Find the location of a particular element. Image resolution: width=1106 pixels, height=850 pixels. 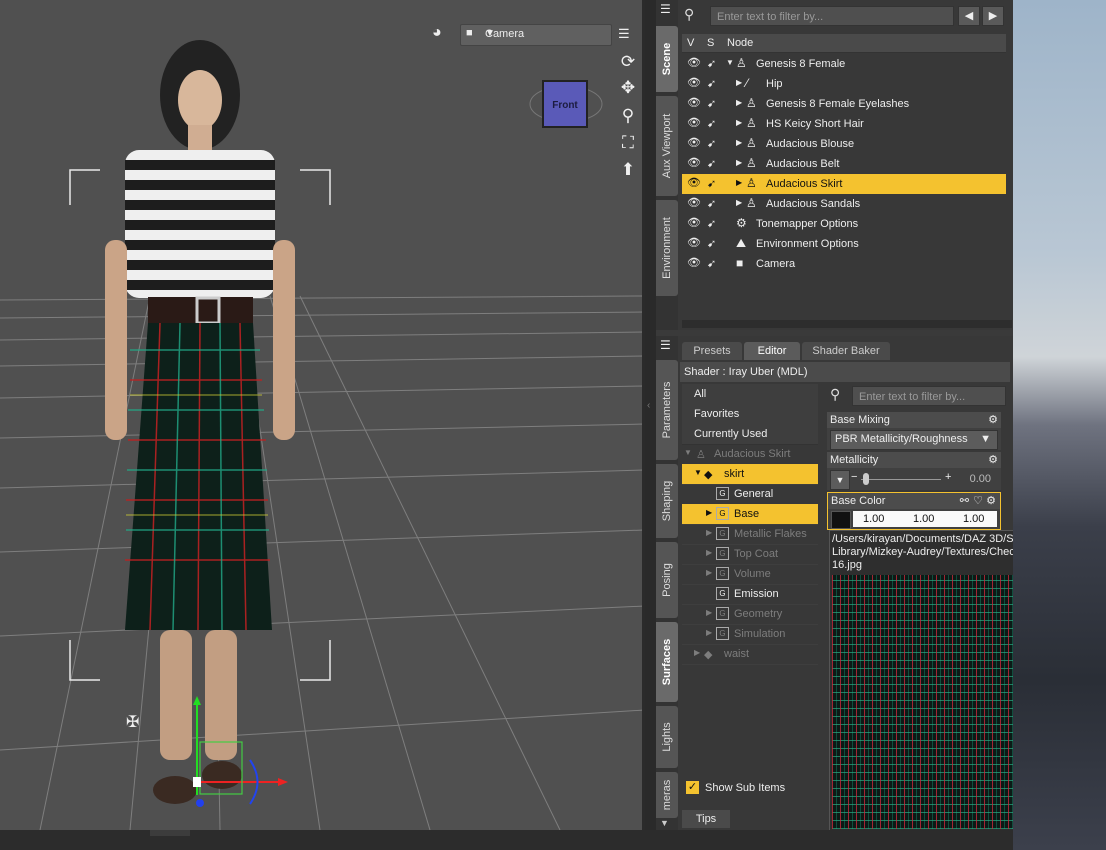

camera-selector: ■ Camera ▼ is located at coordinates (536, 35).